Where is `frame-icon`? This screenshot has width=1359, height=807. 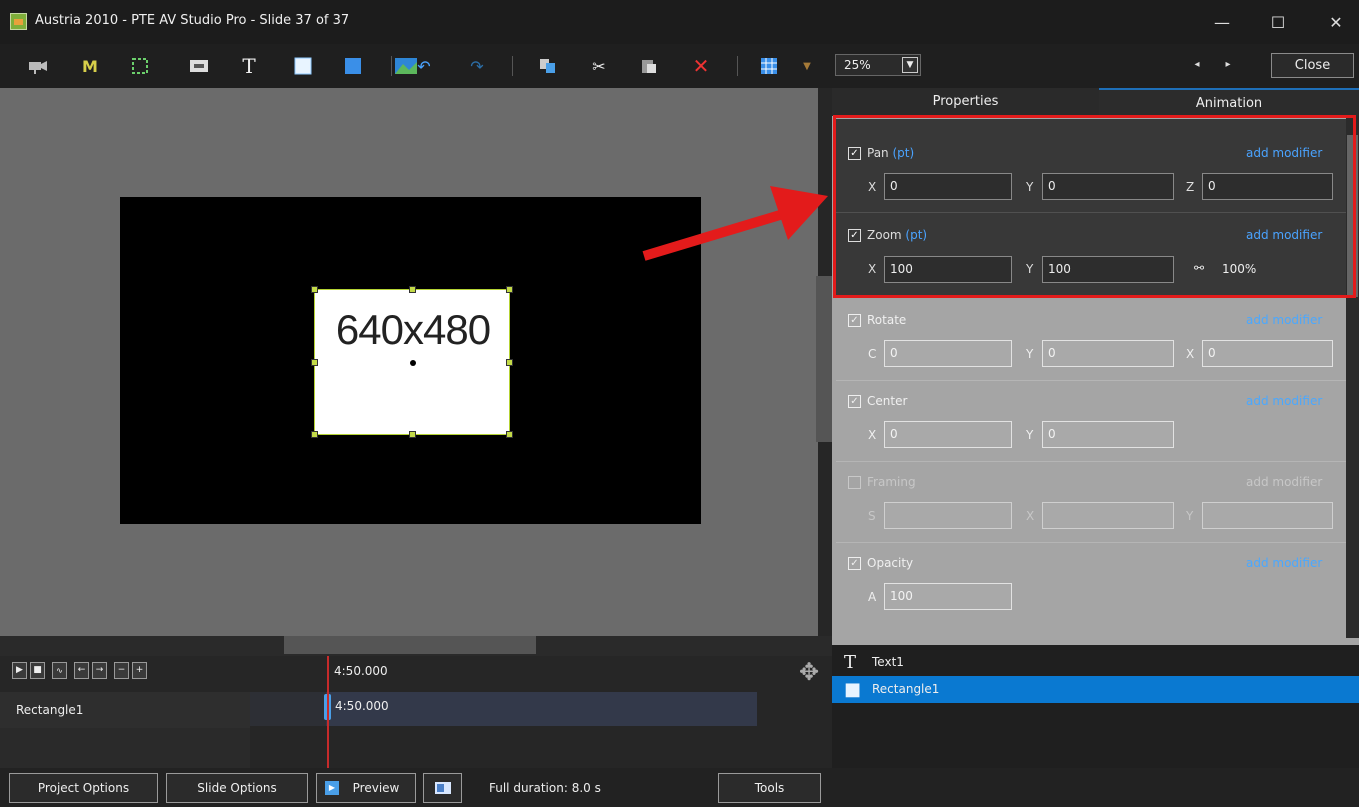
frame-icon is located at coordinates (140, 66).